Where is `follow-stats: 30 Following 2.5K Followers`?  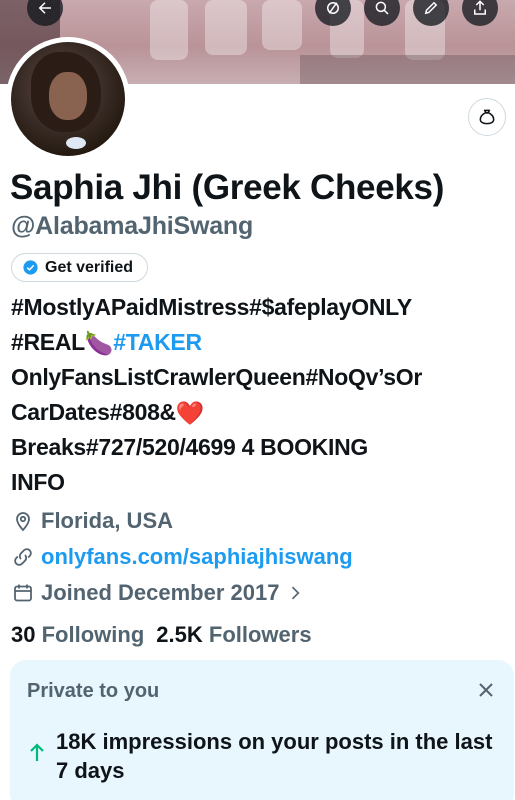
follow-stats: 30 Following 2.5K Followers is located at coordinates (161, 635).